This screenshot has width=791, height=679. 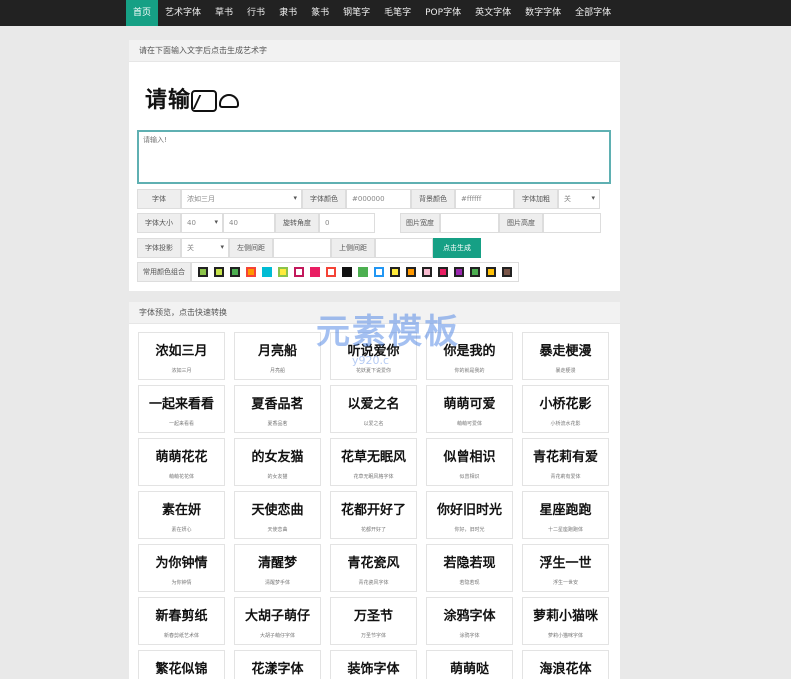 What do you see at coordinates (374, 51) in the screenshot?
I see `generator-header: 请在下面输入文字后点击生成艺术字` at bounding box center [374, 51].